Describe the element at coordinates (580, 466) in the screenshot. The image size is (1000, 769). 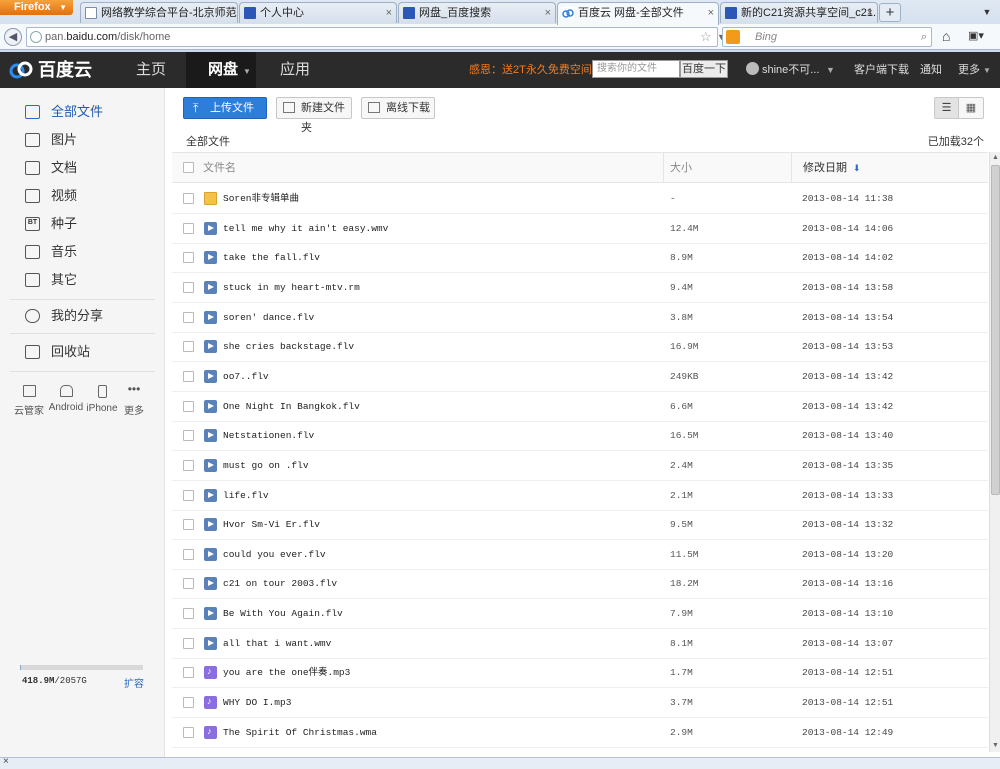
I see `table-row: must go on .flv 2.4M 2013-08-14 13:35` at that location.